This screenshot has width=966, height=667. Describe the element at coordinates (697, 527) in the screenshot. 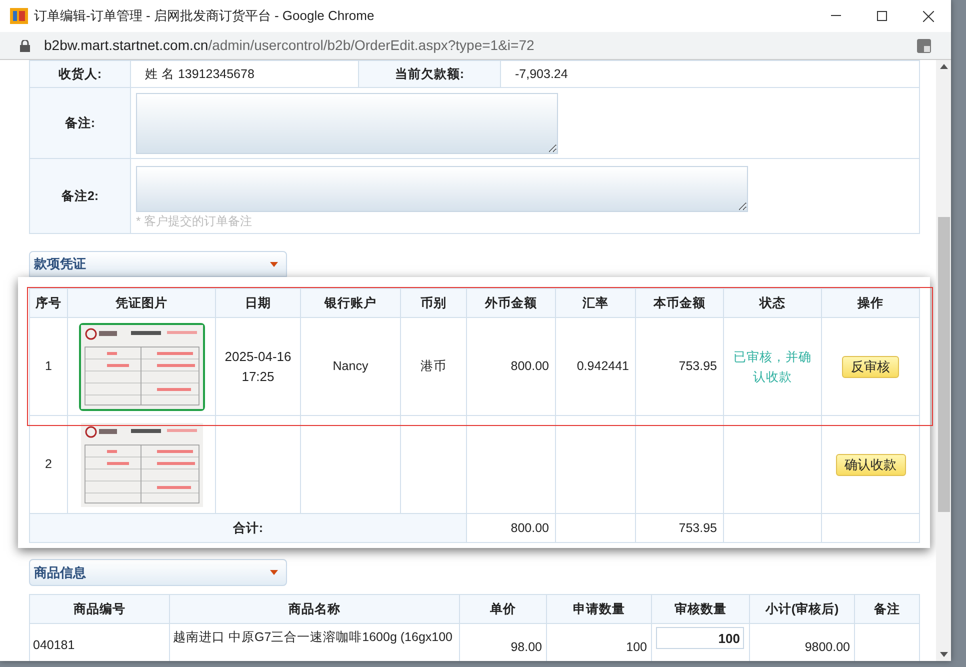

I see `total-amount: 753.95` at that location.